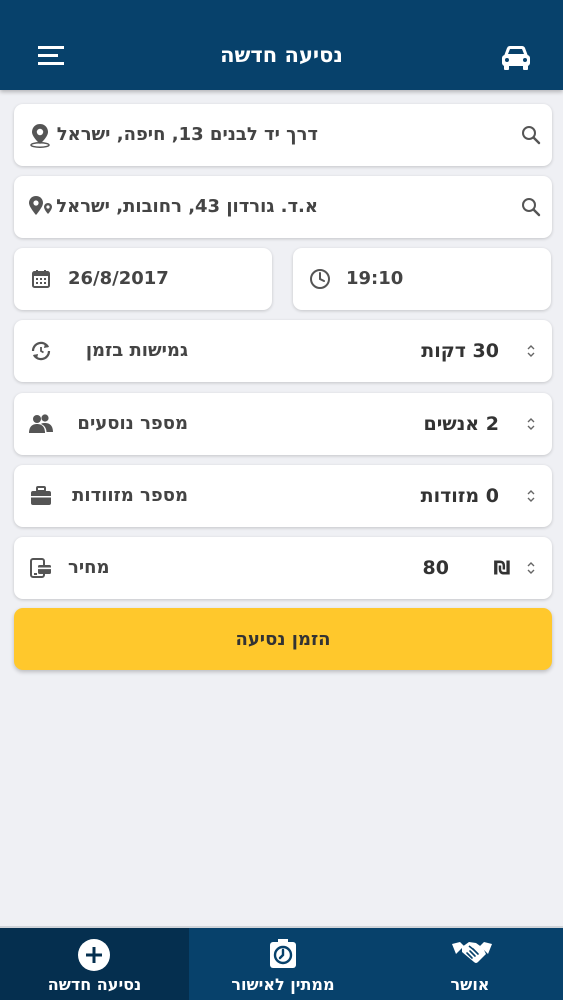 The width and height of the screenshot is (563, 1000). What do you see at coordinates (136, 350) in the screenshot?
I see `time-flexibility-label: גמישות בזמן` at bounding box center [136, 350].